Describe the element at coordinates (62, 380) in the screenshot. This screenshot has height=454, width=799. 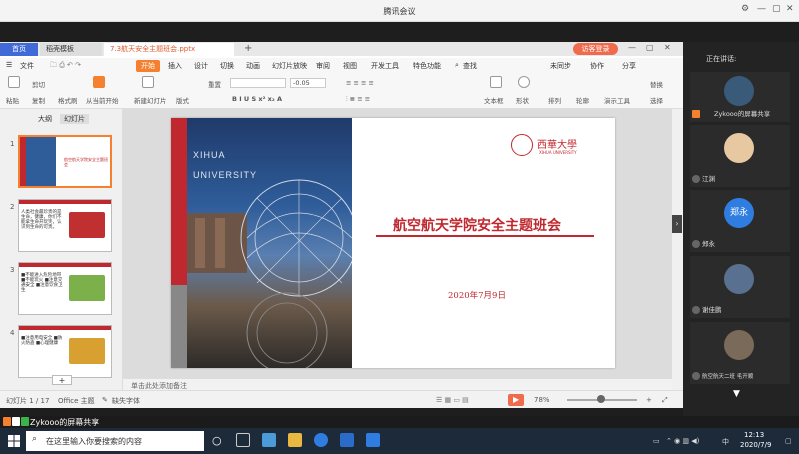
I see `add-slide-button: +` at that location.